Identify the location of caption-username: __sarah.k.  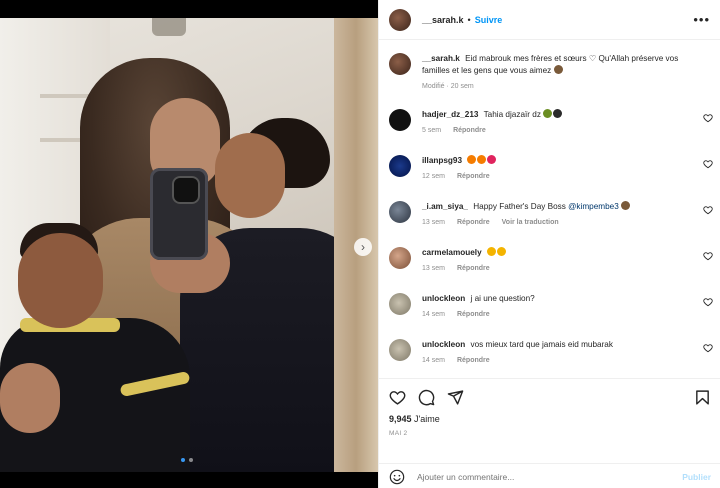
(441, 58).